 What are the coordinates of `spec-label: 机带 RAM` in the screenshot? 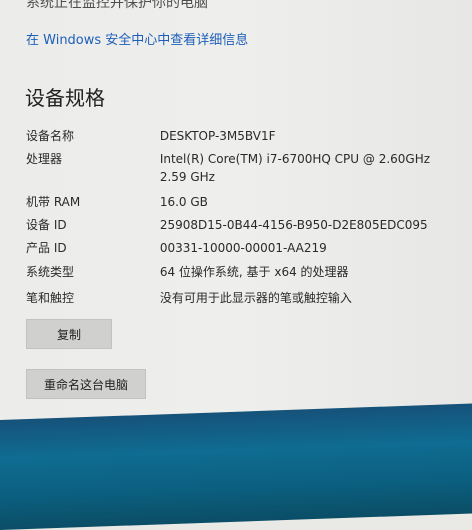 It's located at (53, 202).